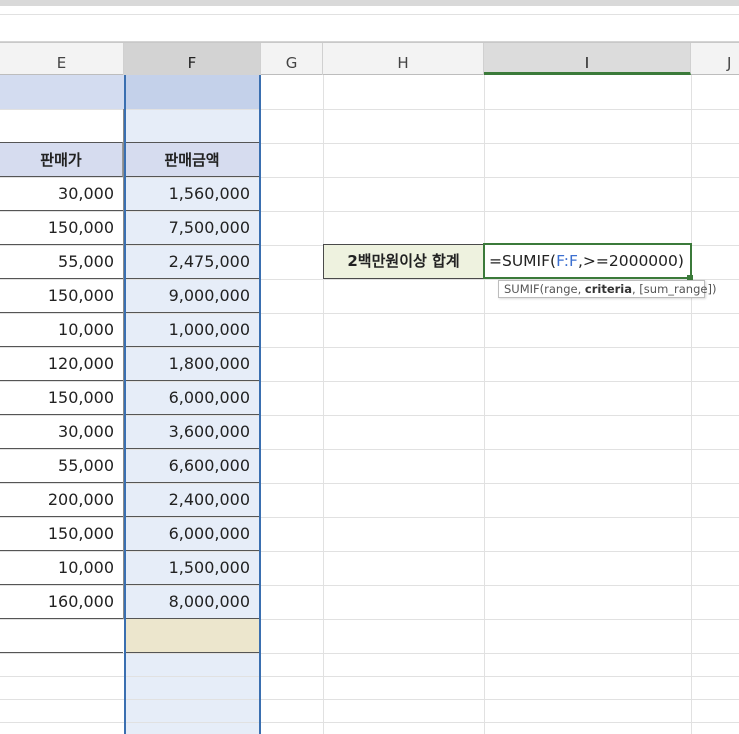 This screenshot has width=739, height=734. I want to click on formula-range-ref: F:F, so click(567, 261).